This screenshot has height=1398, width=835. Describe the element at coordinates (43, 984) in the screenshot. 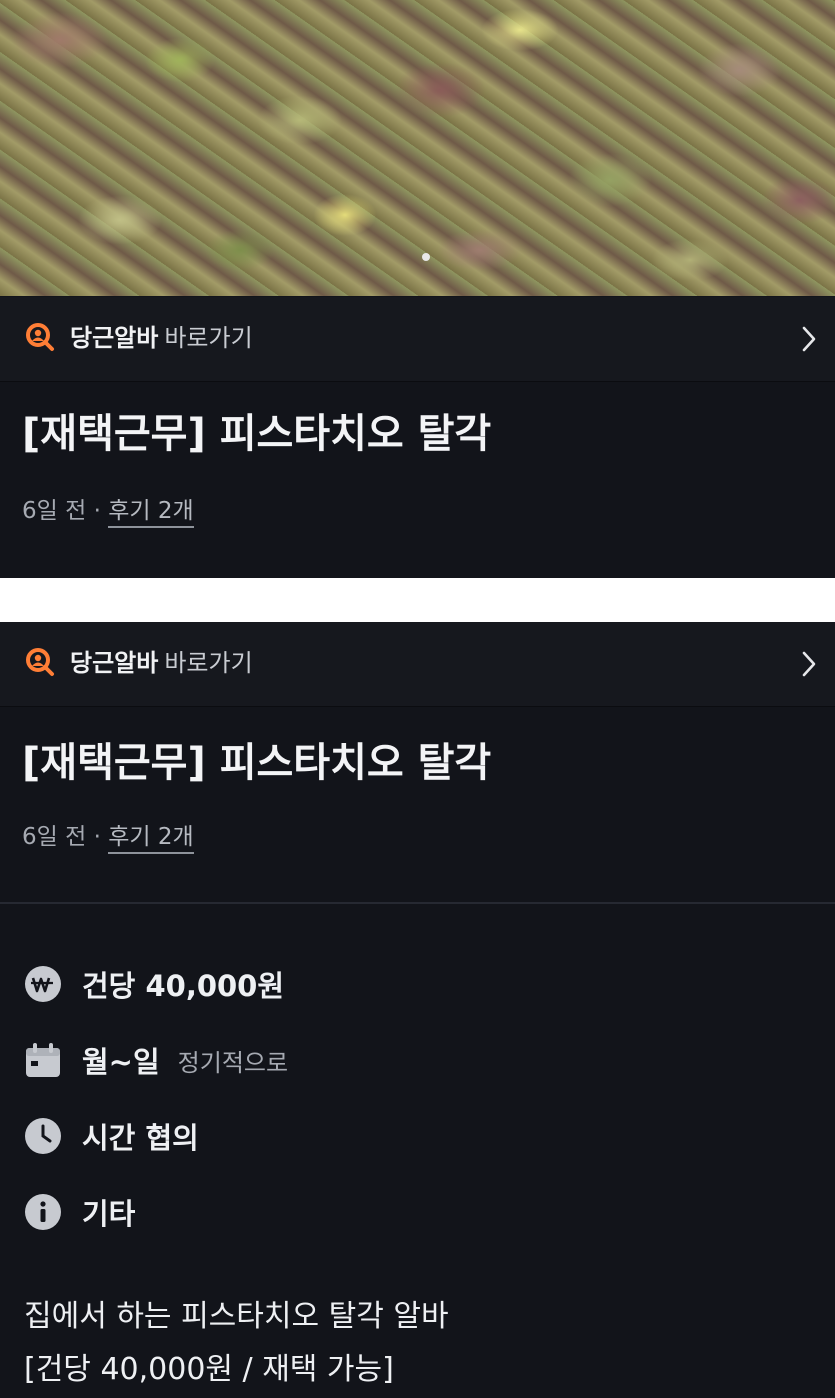

I see `won-coin-icon` at that location.